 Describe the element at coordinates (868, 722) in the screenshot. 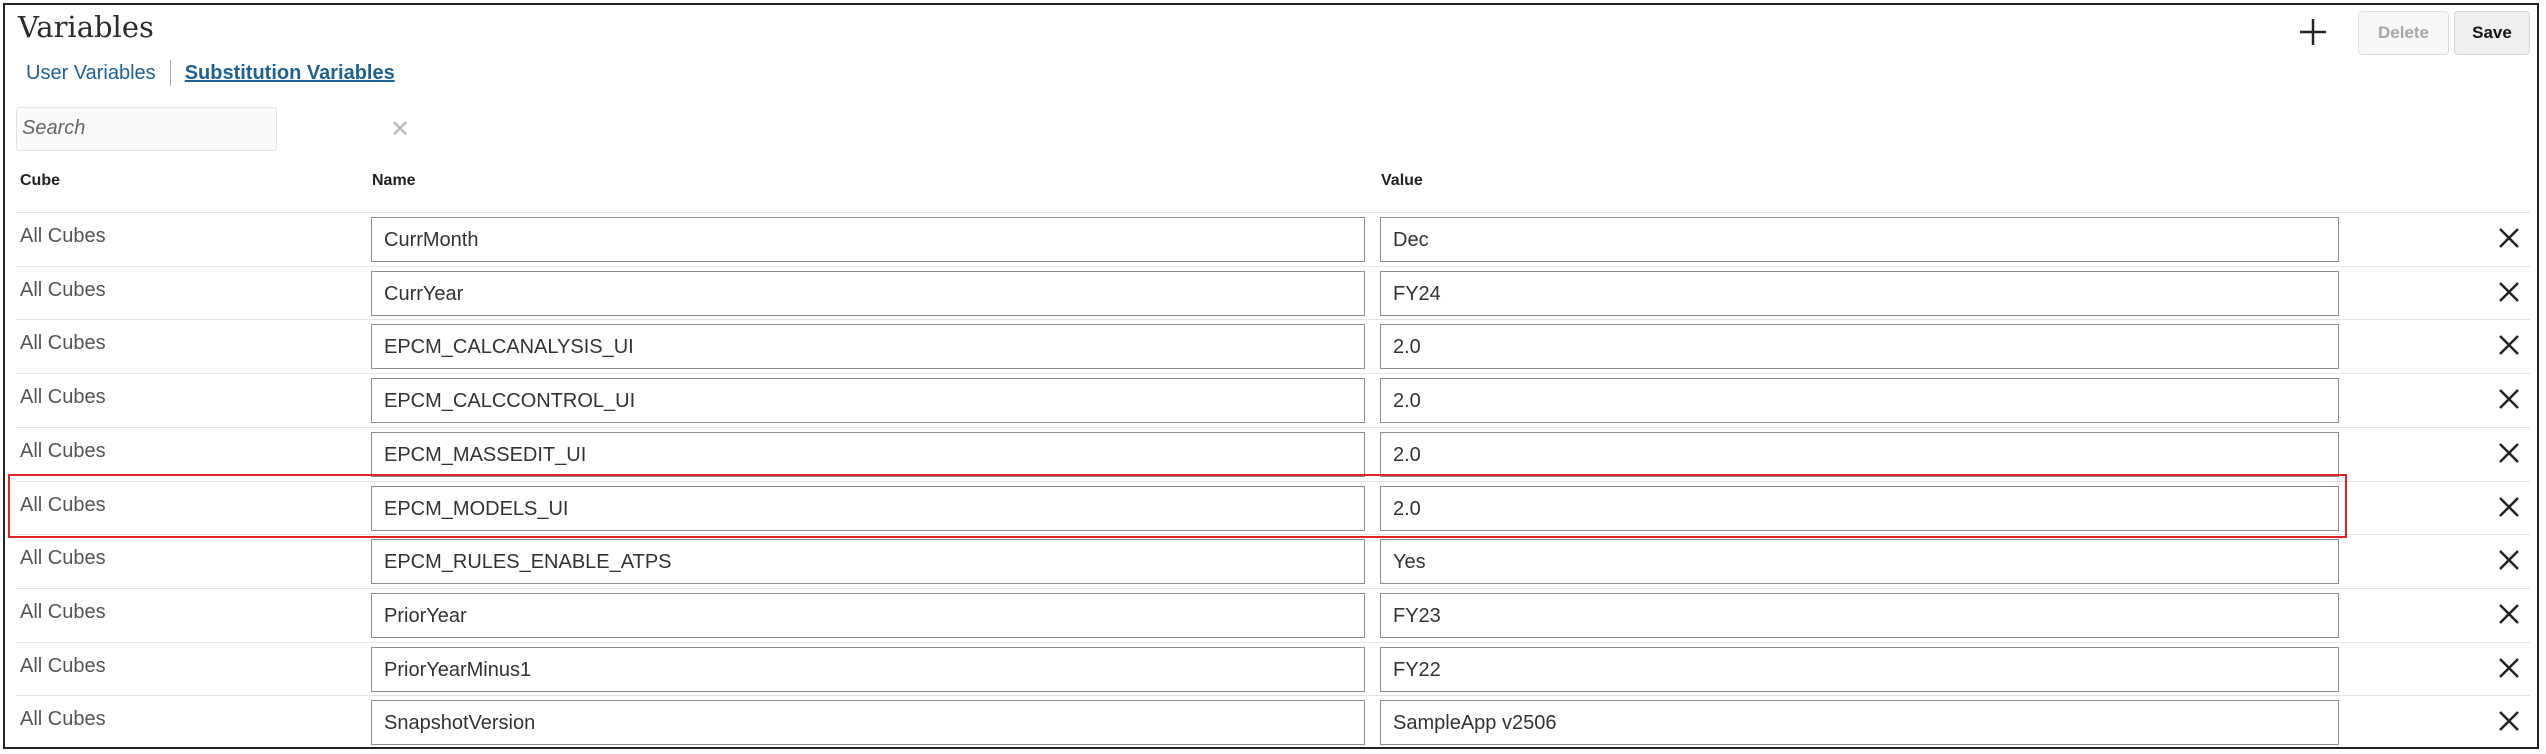

I see `name-input: SnapshotVersion` at that location.